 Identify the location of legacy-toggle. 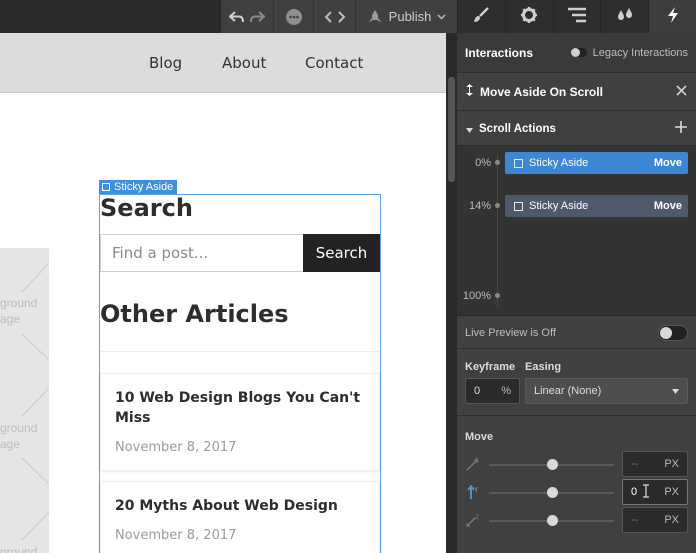
(578, 52).